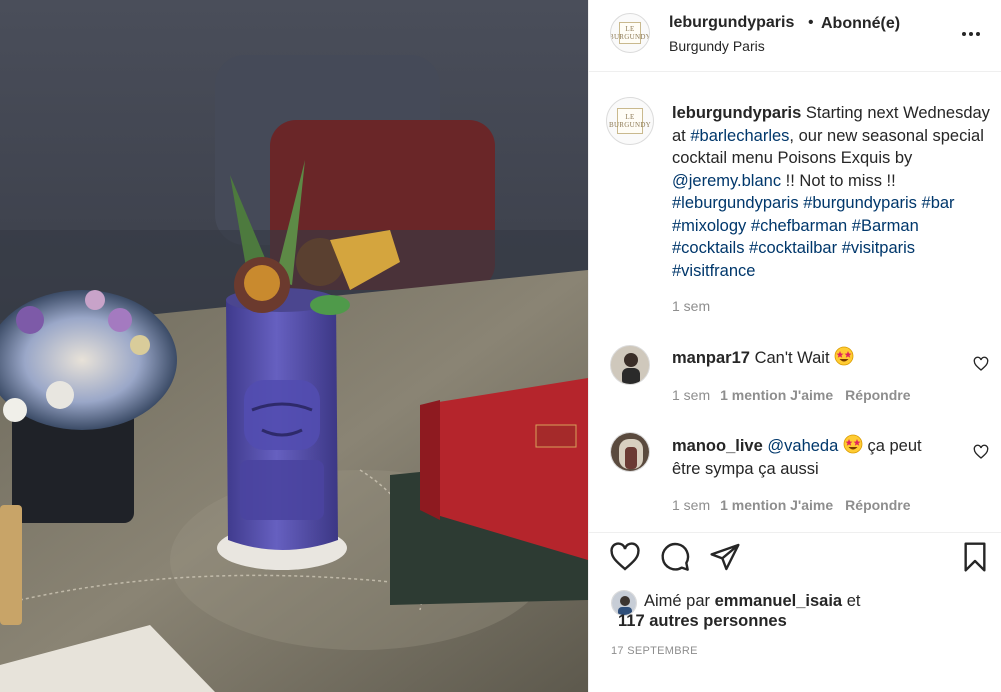 The width and height of the screenshot is (1001, 692). What do you see at coordinates (736, 113) in the screenshot?
I see `caption-username: leburgundyparis` at bounding box center [736, 113].